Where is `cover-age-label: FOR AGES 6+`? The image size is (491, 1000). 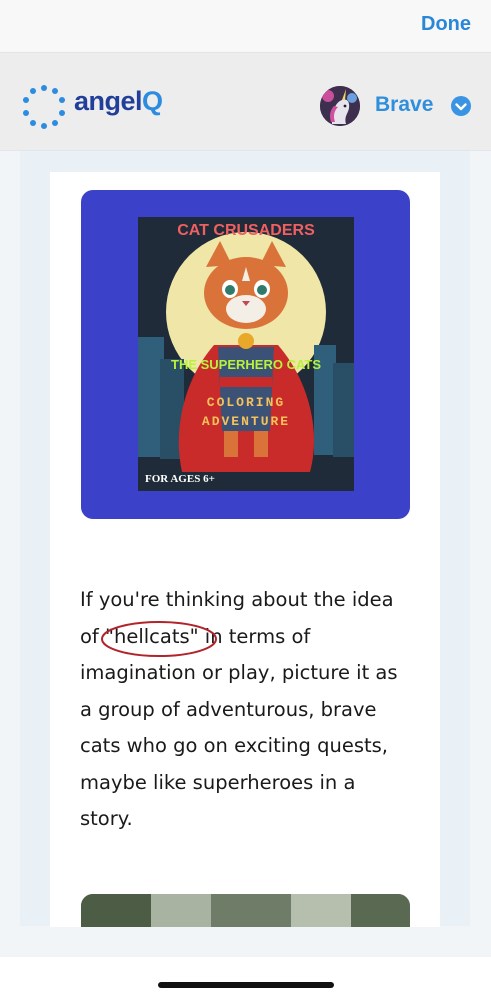 cover-age-label: FOR AGES 6+ is located at coordinates (180, 479).